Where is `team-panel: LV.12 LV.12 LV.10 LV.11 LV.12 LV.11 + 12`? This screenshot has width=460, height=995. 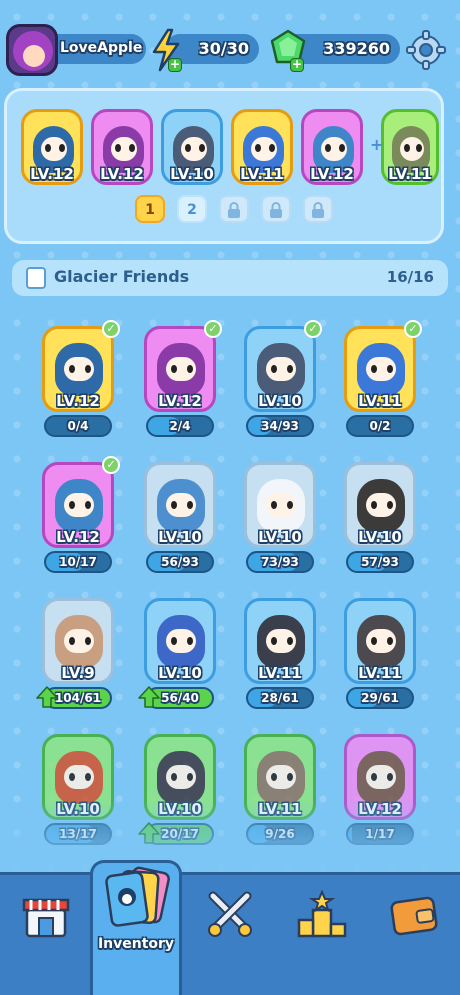 team-panel: LV.12 LV.12 LV.10 LV.11 LV.12 LV.11 + 12 is located at coordinates (224, 166).